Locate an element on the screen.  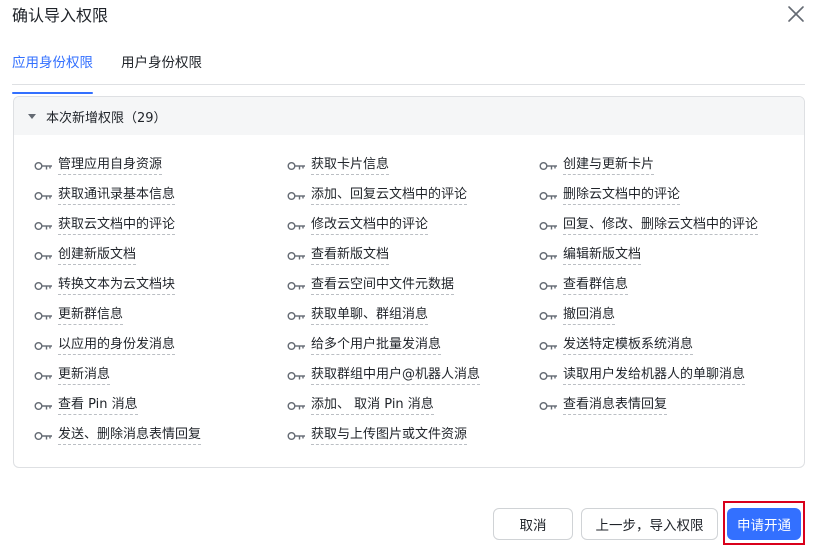
caret-down-icon is located at coordinates (32, 116).